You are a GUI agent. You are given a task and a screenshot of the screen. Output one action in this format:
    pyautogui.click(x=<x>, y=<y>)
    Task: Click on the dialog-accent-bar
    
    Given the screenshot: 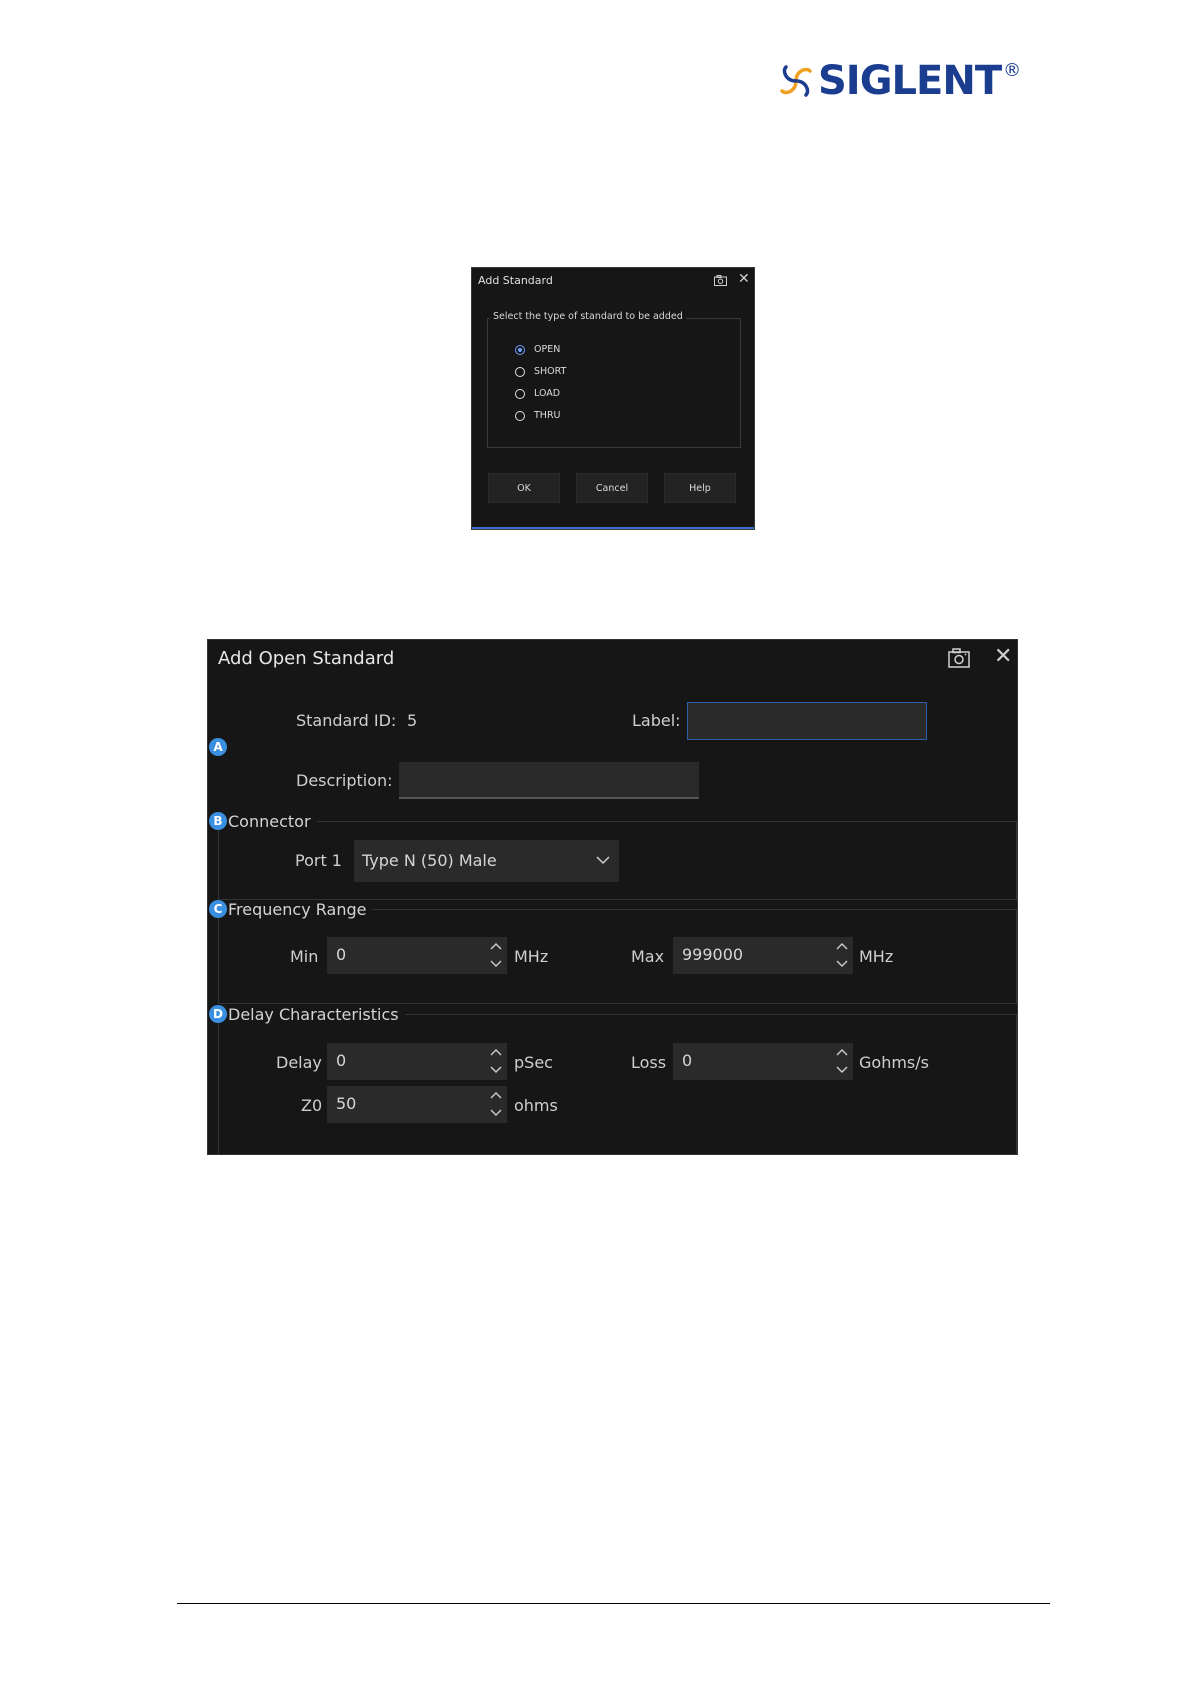 What is the action you would take?
    pyautogui.click(x=613, y=528)
    